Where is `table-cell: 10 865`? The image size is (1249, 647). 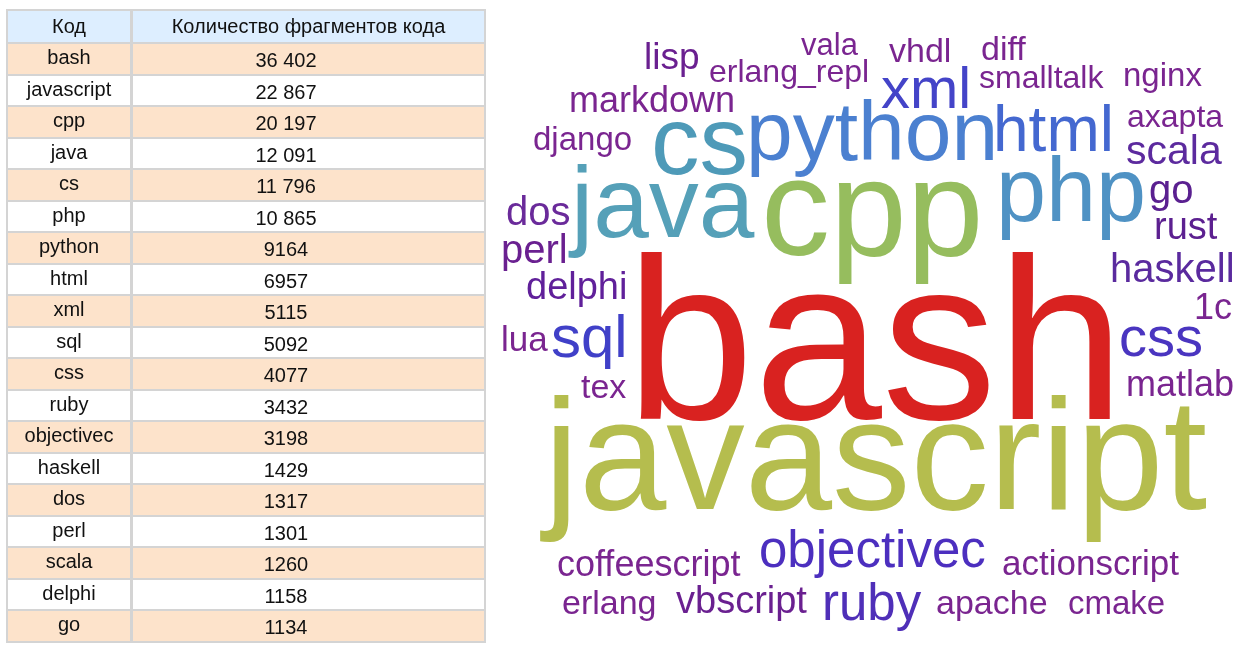
table-cell: 10 865 is located at coordinates (308, 216).